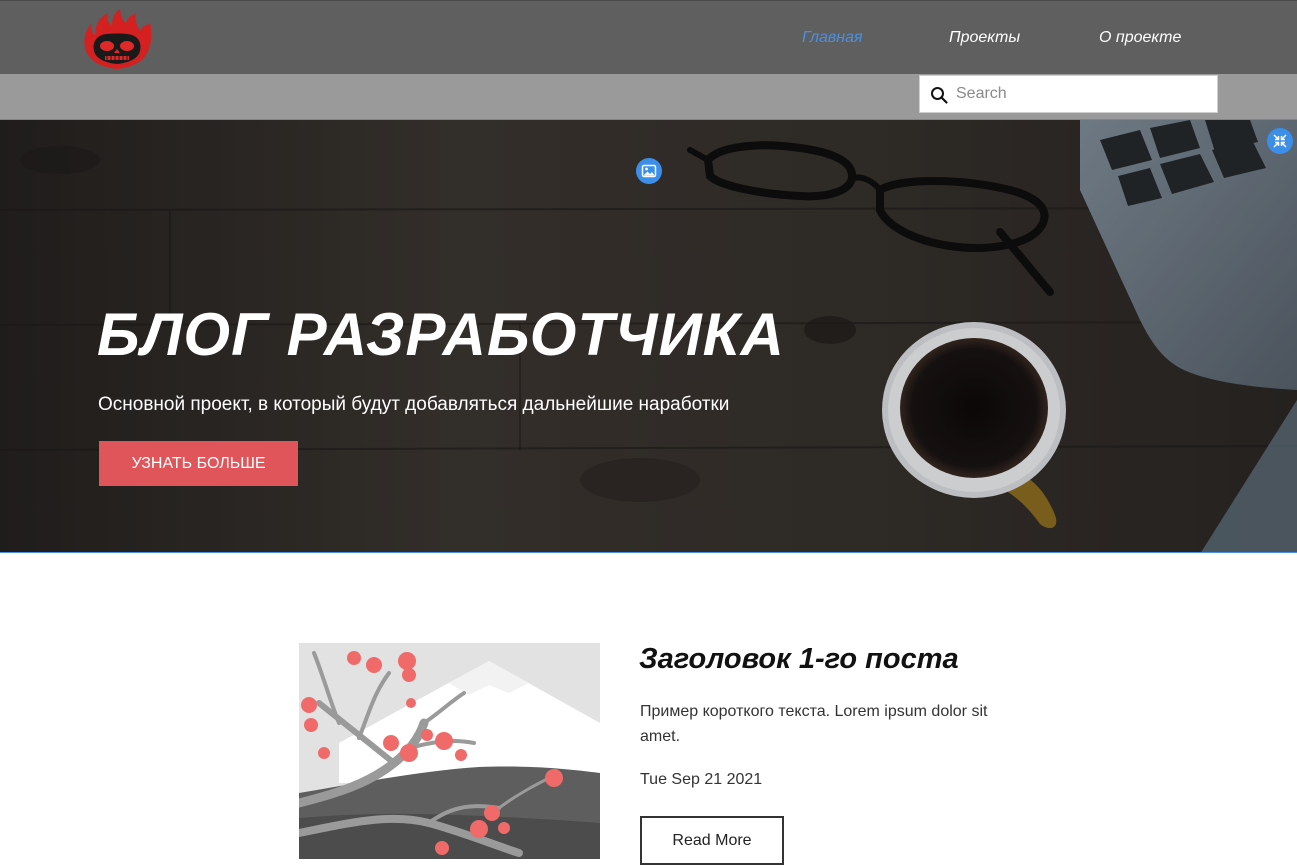  I want to click on post-thumbnail, so click(449, 751).